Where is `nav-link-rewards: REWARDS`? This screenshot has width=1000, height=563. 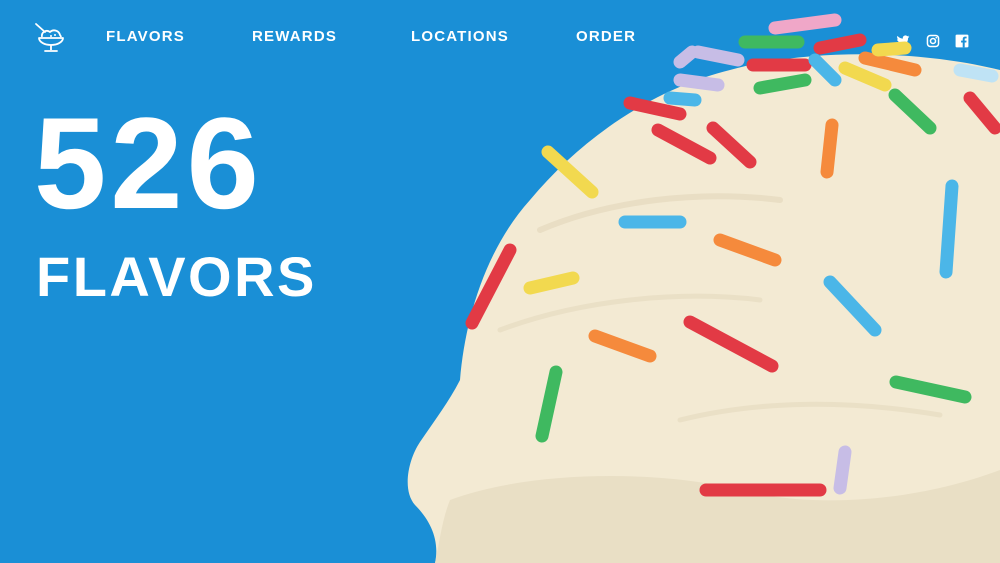
nav-link-rewards: REWARDS is located at coordinates (294, 36).